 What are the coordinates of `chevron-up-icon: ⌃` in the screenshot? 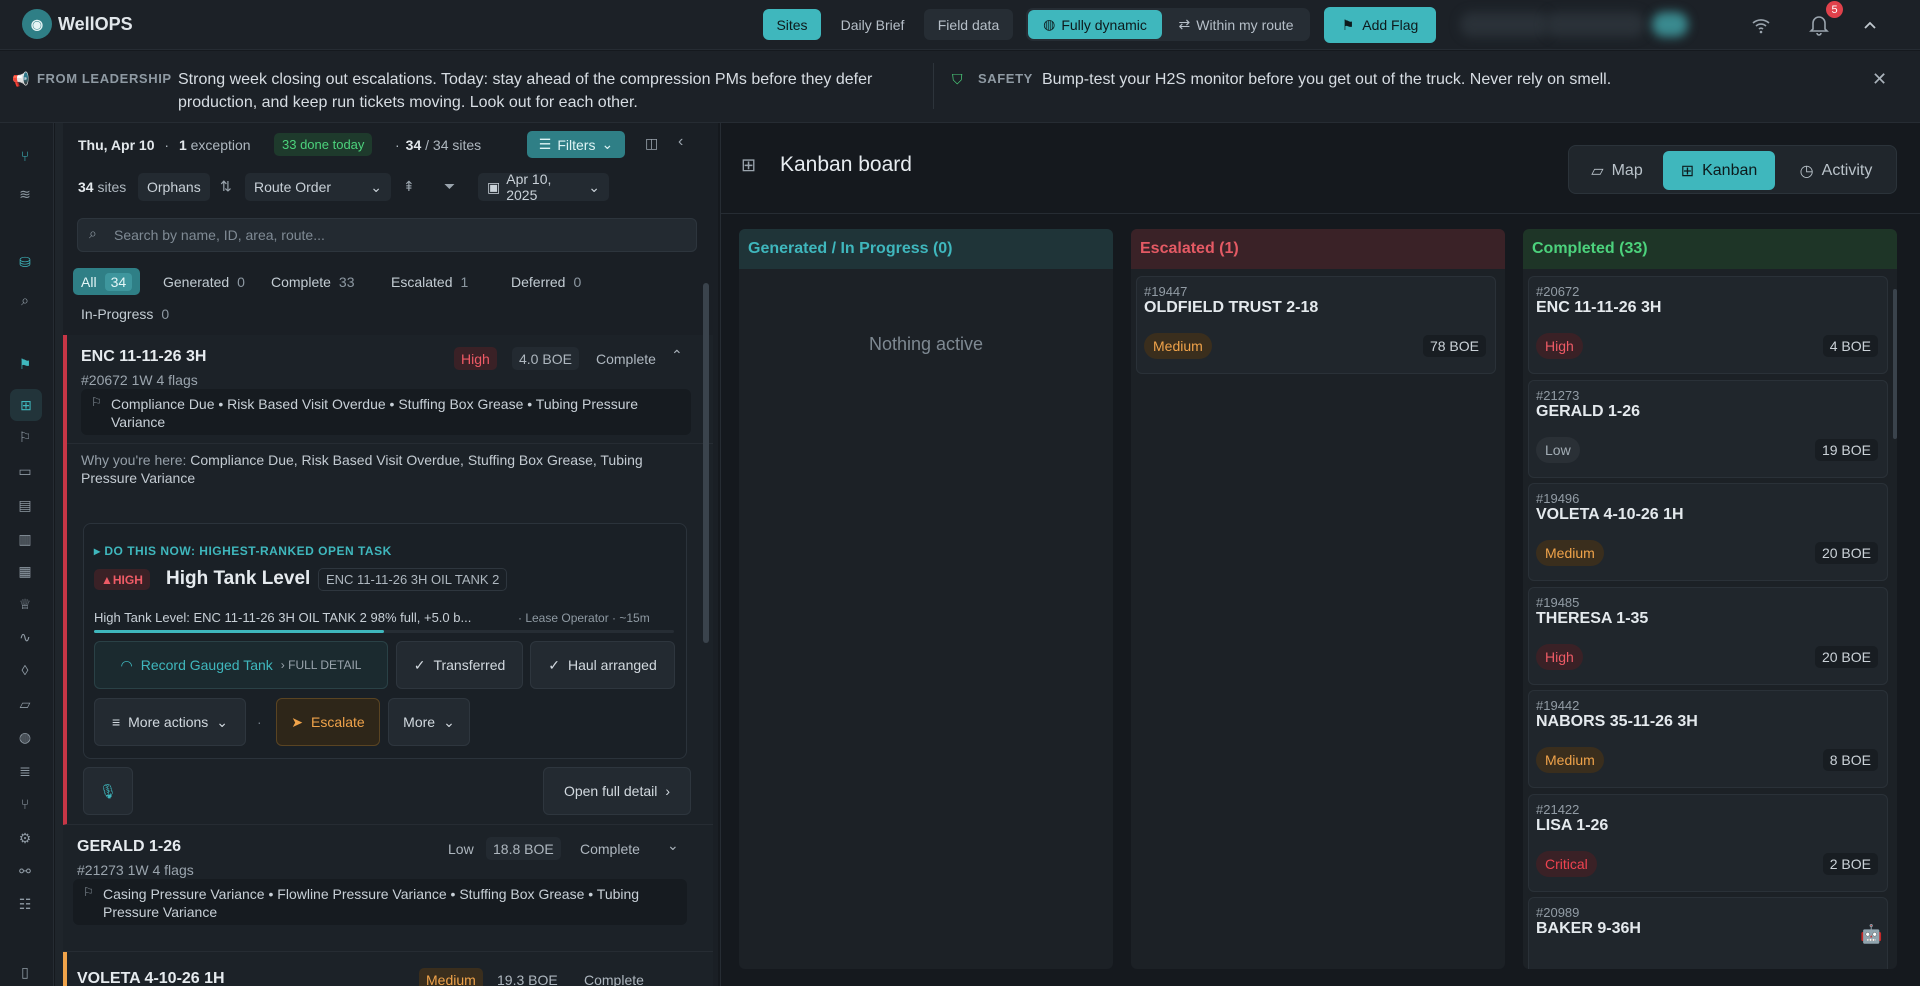 It's located at (677, 355).